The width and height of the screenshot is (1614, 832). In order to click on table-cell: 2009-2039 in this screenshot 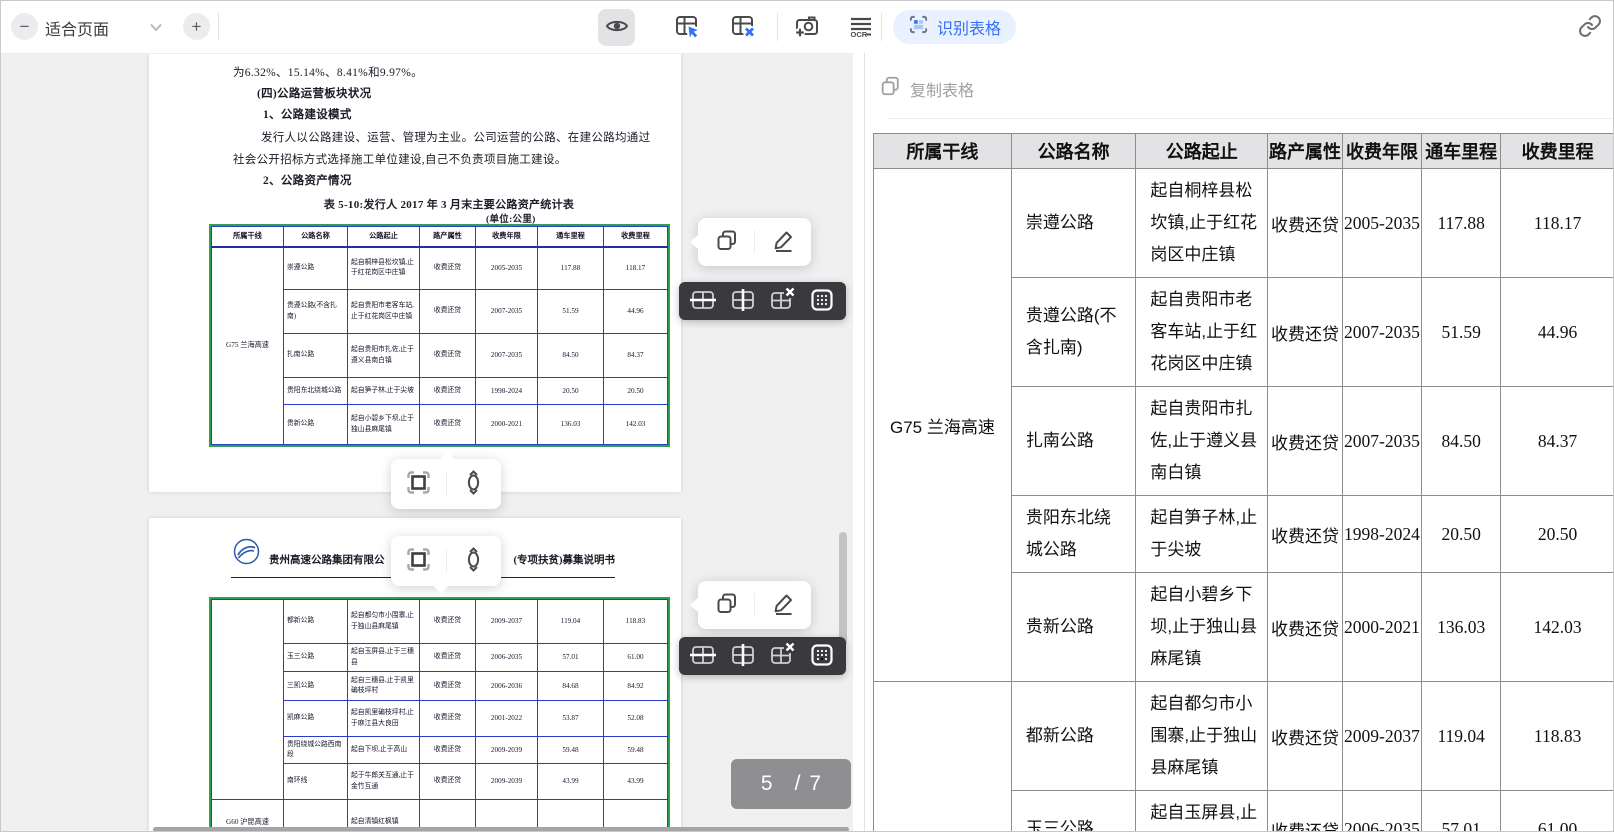, I will do `click(506, 750)`.